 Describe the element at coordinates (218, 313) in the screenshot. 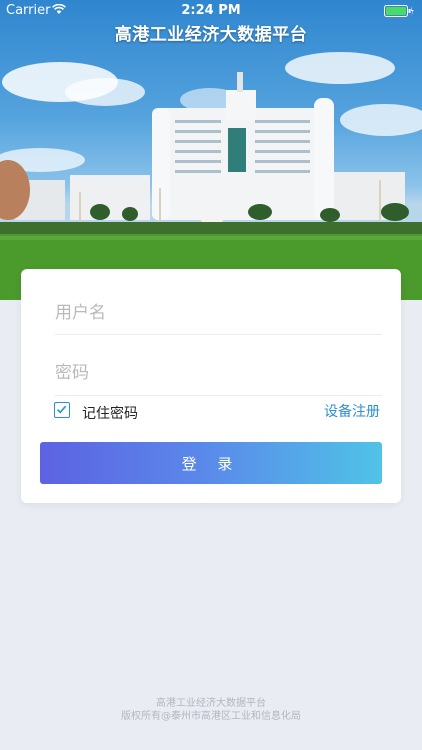

I see `username-input` at that location.